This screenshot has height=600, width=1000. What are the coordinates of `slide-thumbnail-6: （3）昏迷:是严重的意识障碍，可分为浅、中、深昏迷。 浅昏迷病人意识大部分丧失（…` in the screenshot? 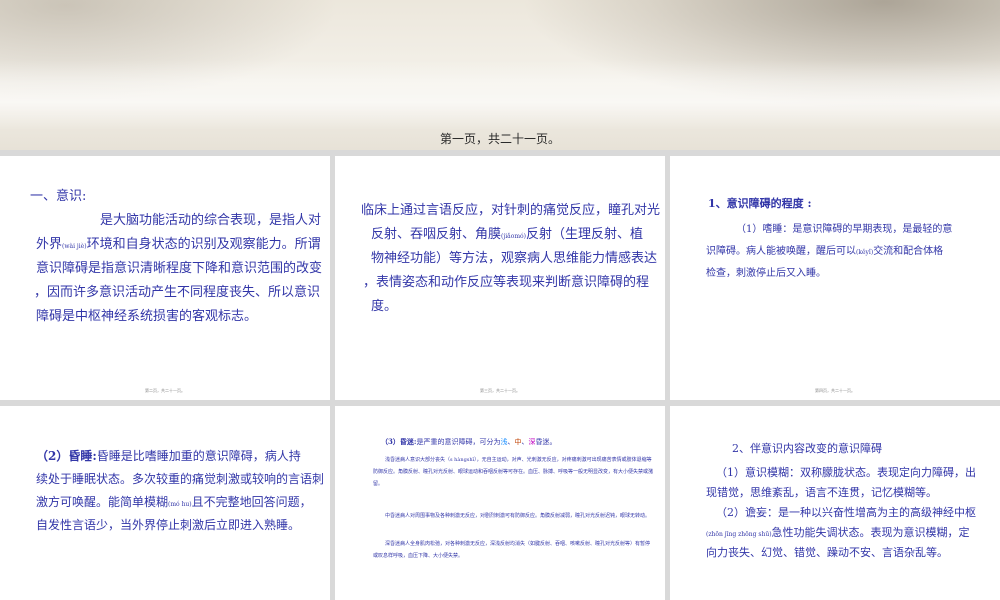 It's located at (500, 503).